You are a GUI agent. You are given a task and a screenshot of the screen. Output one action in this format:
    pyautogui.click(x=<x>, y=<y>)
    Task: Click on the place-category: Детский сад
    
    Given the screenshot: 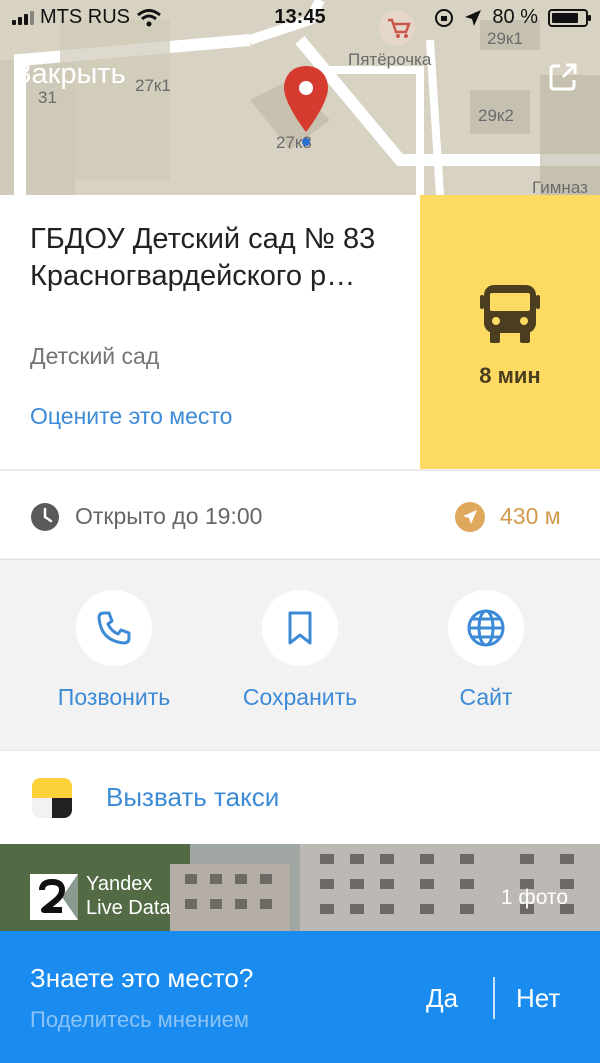 What is the action you would take?
    pyautogui.click(x=95, y=356)
    